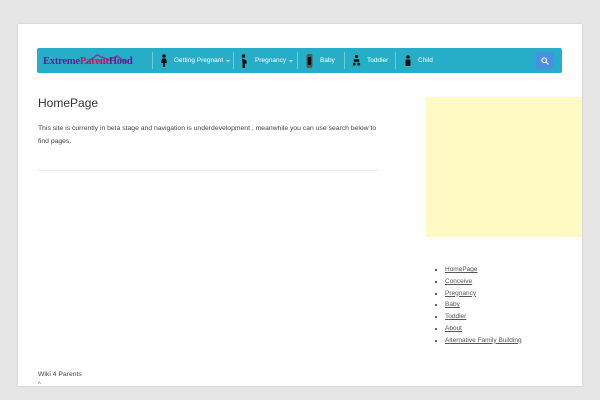 The height and width of the screenshot is (400, 600). I want to click on search-icon, so click(545, 60).